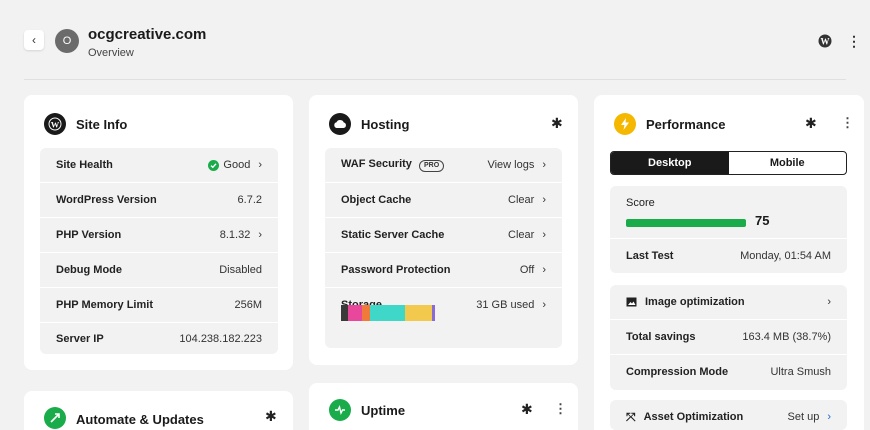 This screenshot has width=870, height=430. What do you see at coordinates (728, 229) in the screenshot?
I see `performance-score-panel: Score 75 Last Test Monday, 01:54 AM` at bounding box center [728, 229].